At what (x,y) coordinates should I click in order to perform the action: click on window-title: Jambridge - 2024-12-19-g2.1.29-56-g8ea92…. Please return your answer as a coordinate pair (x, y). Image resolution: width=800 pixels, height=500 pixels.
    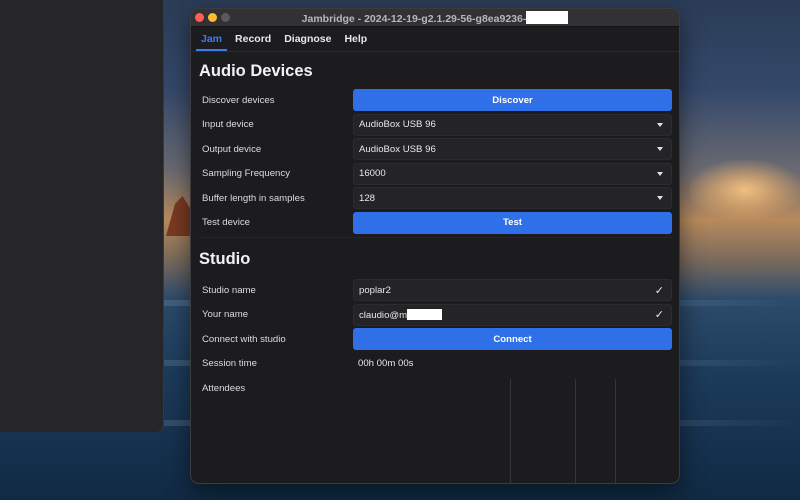
    Looking at the image, I should click on (435, 18).